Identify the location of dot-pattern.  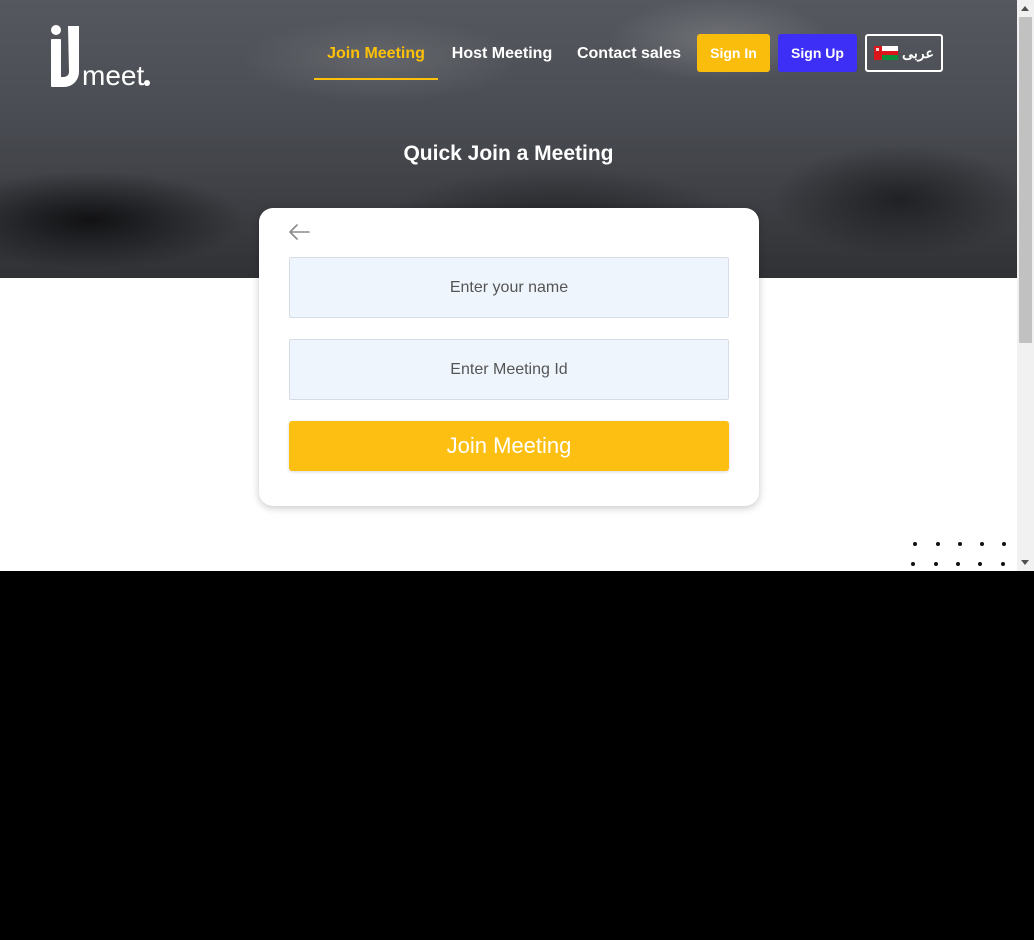
(958, 554).